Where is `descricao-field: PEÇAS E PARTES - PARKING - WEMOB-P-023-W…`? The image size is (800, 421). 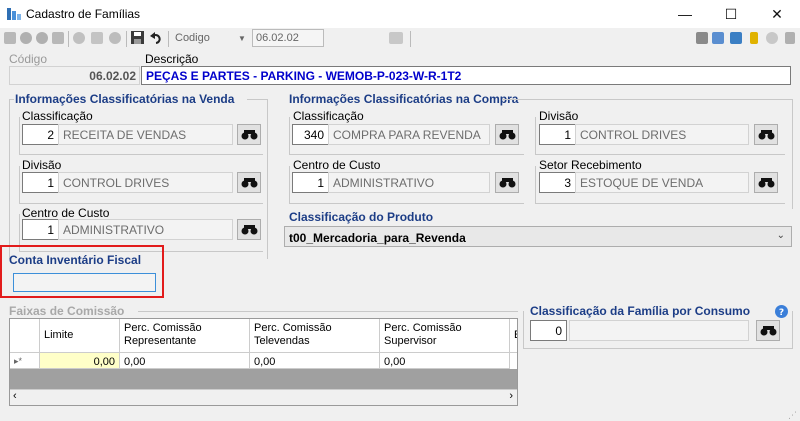
descricao-field: PEÇAS E PARTES - PARKING - WEMOB-P-023-W… is located at coordinates (466, 75).